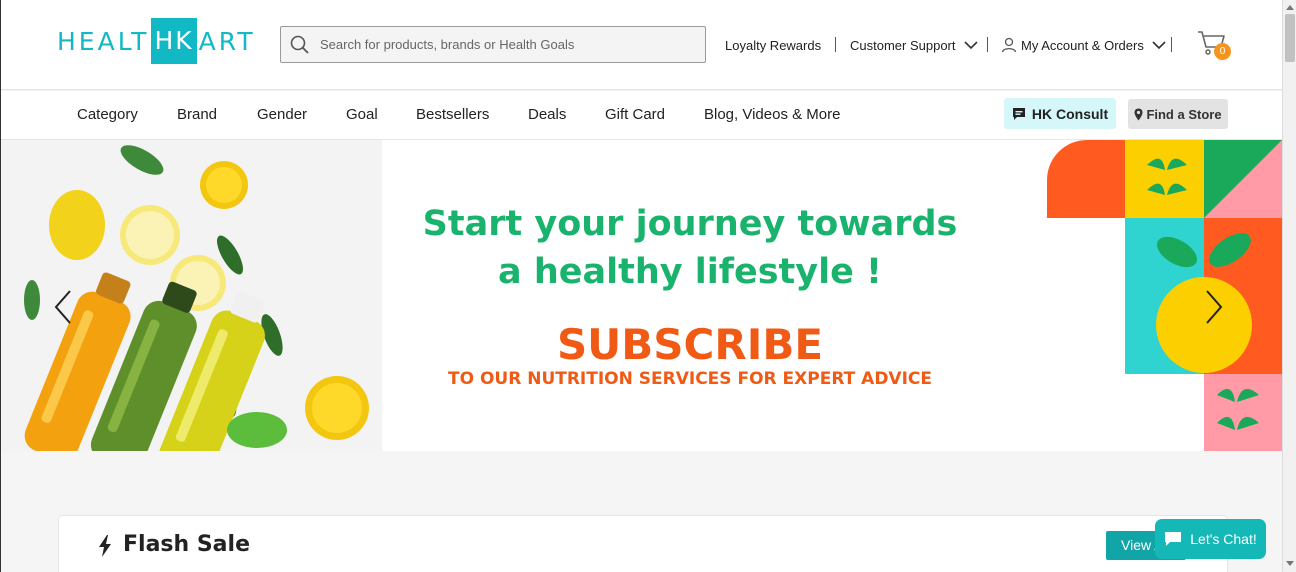 The height and width of the screenshot is (572, 1296). What do you see at coordinates (1164, 295) in the screenshot?
I see `geometric-fruit-pattern` at bounding box center [1164, 295].